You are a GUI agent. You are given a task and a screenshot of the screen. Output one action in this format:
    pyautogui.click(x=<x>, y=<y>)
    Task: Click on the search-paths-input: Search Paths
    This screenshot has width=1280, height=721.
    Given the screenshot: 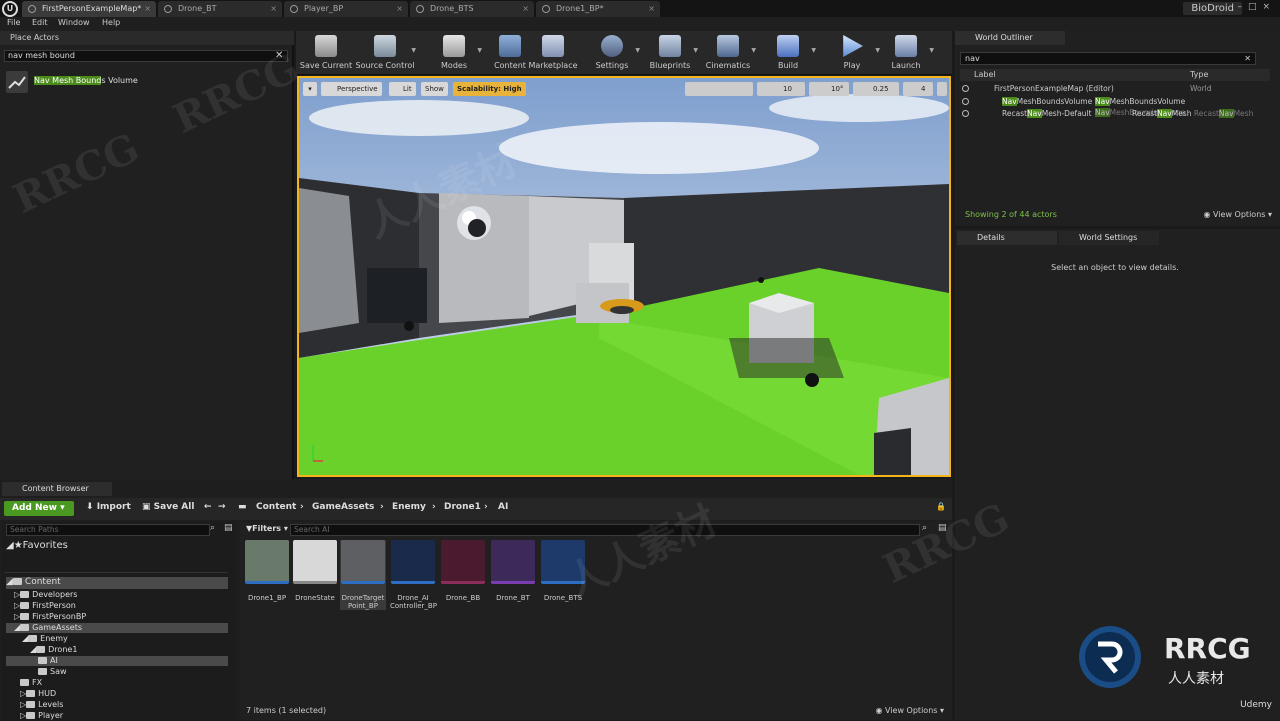 What is the action you would take?
    pyautogui.click(x=108, y=530)
    